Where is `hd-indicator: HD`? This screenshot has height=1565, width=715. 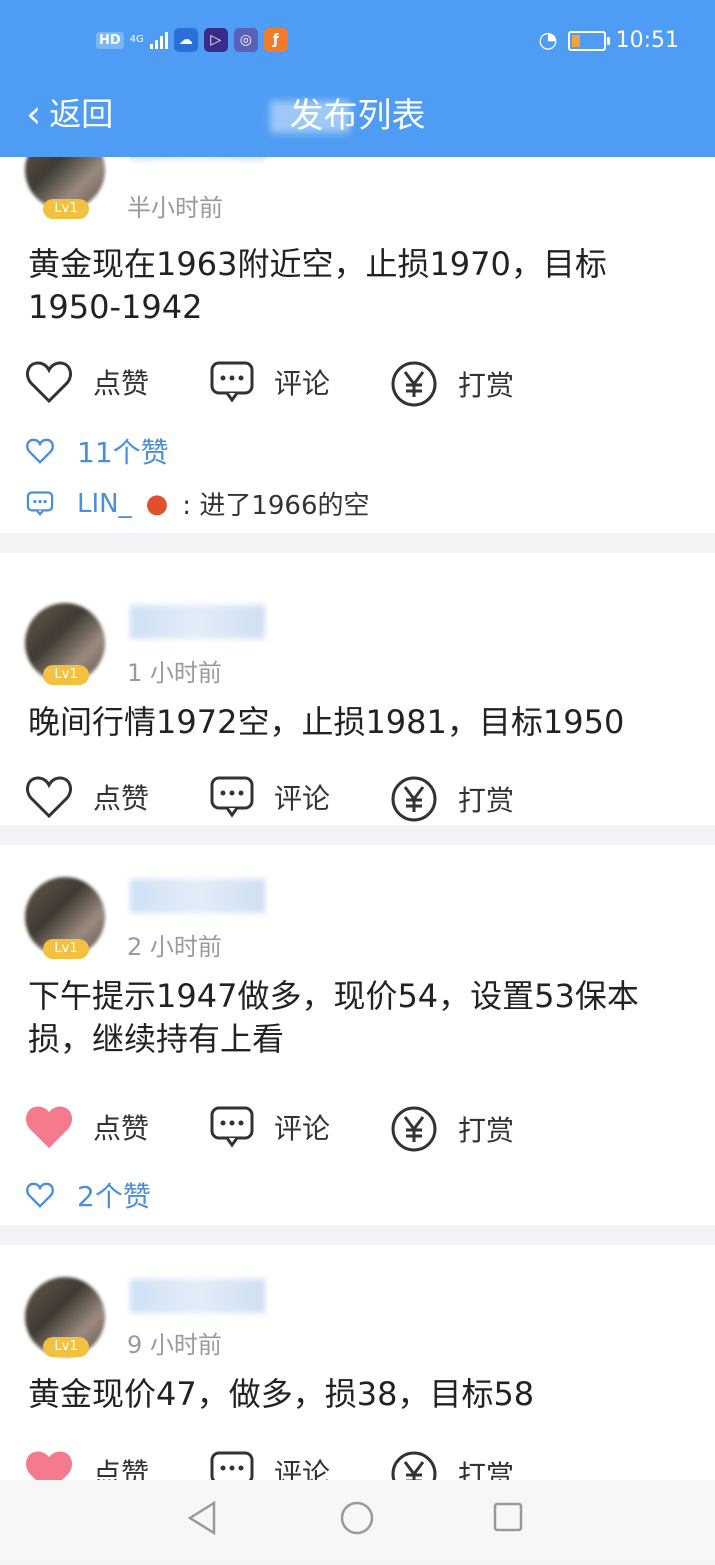
hd-indicator: HD is located at coordinates (110, 40).